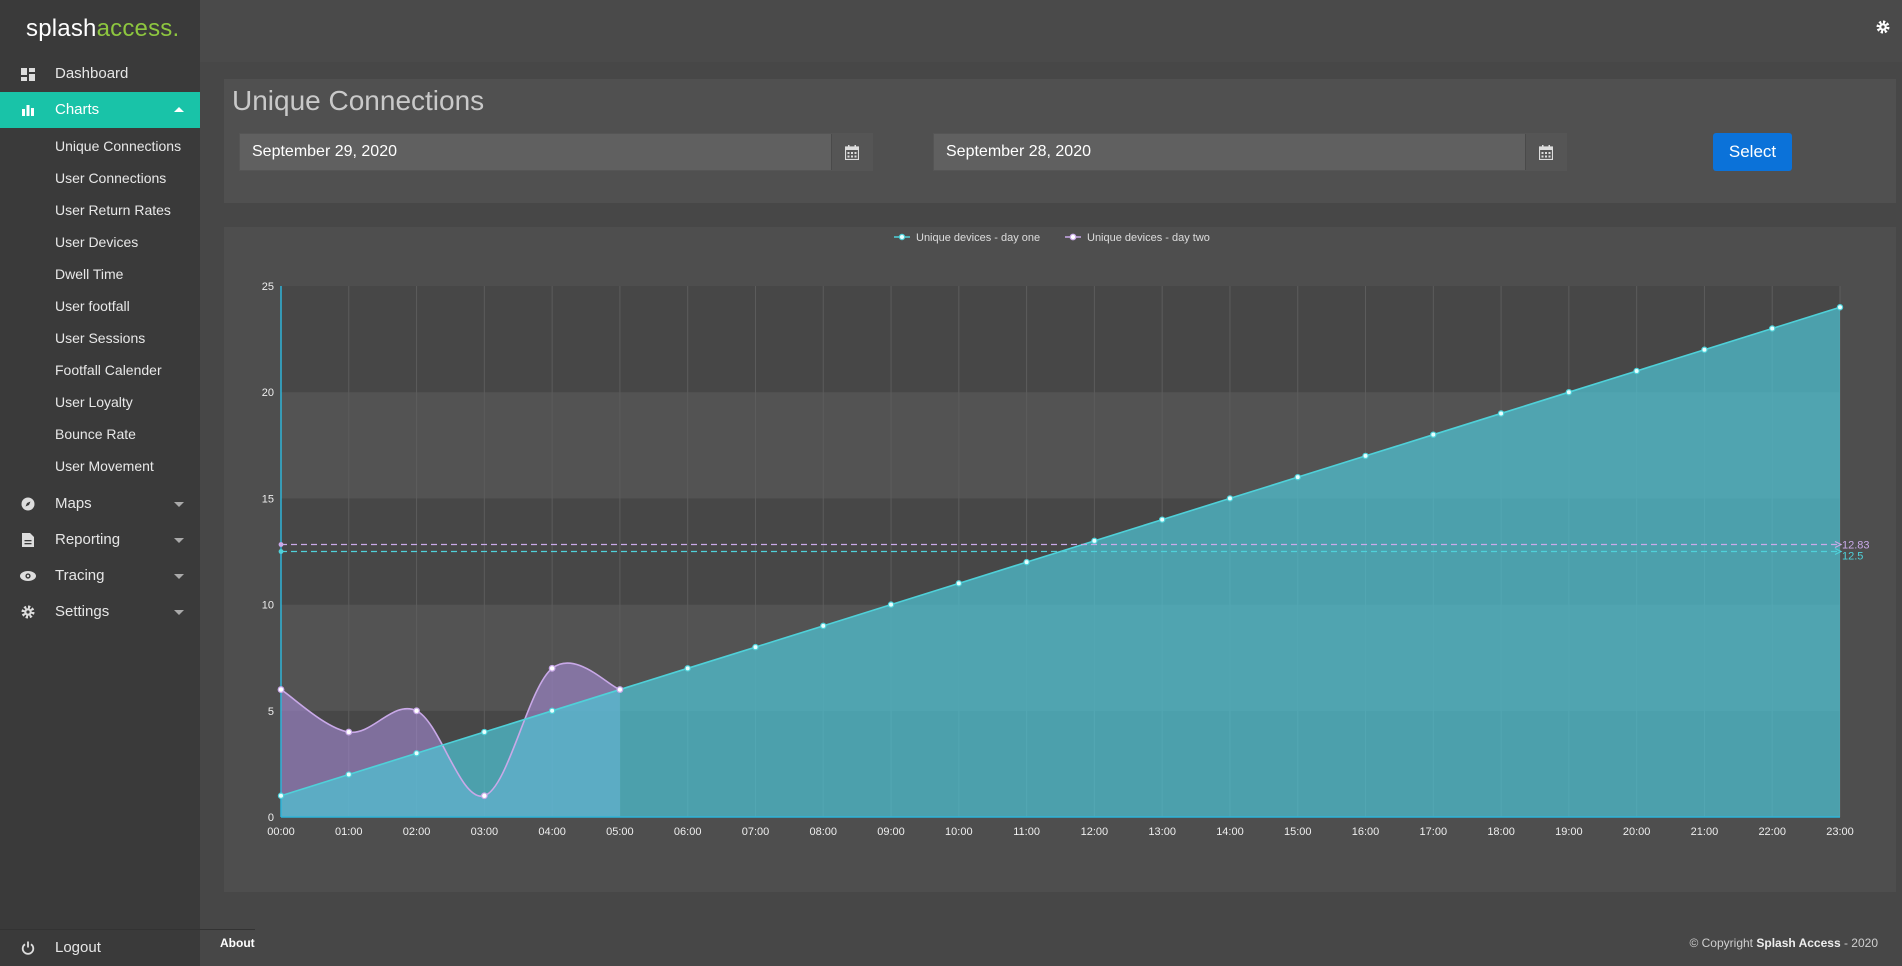  I want to click on x-tick-label: 18:00, so click(1501, 832).